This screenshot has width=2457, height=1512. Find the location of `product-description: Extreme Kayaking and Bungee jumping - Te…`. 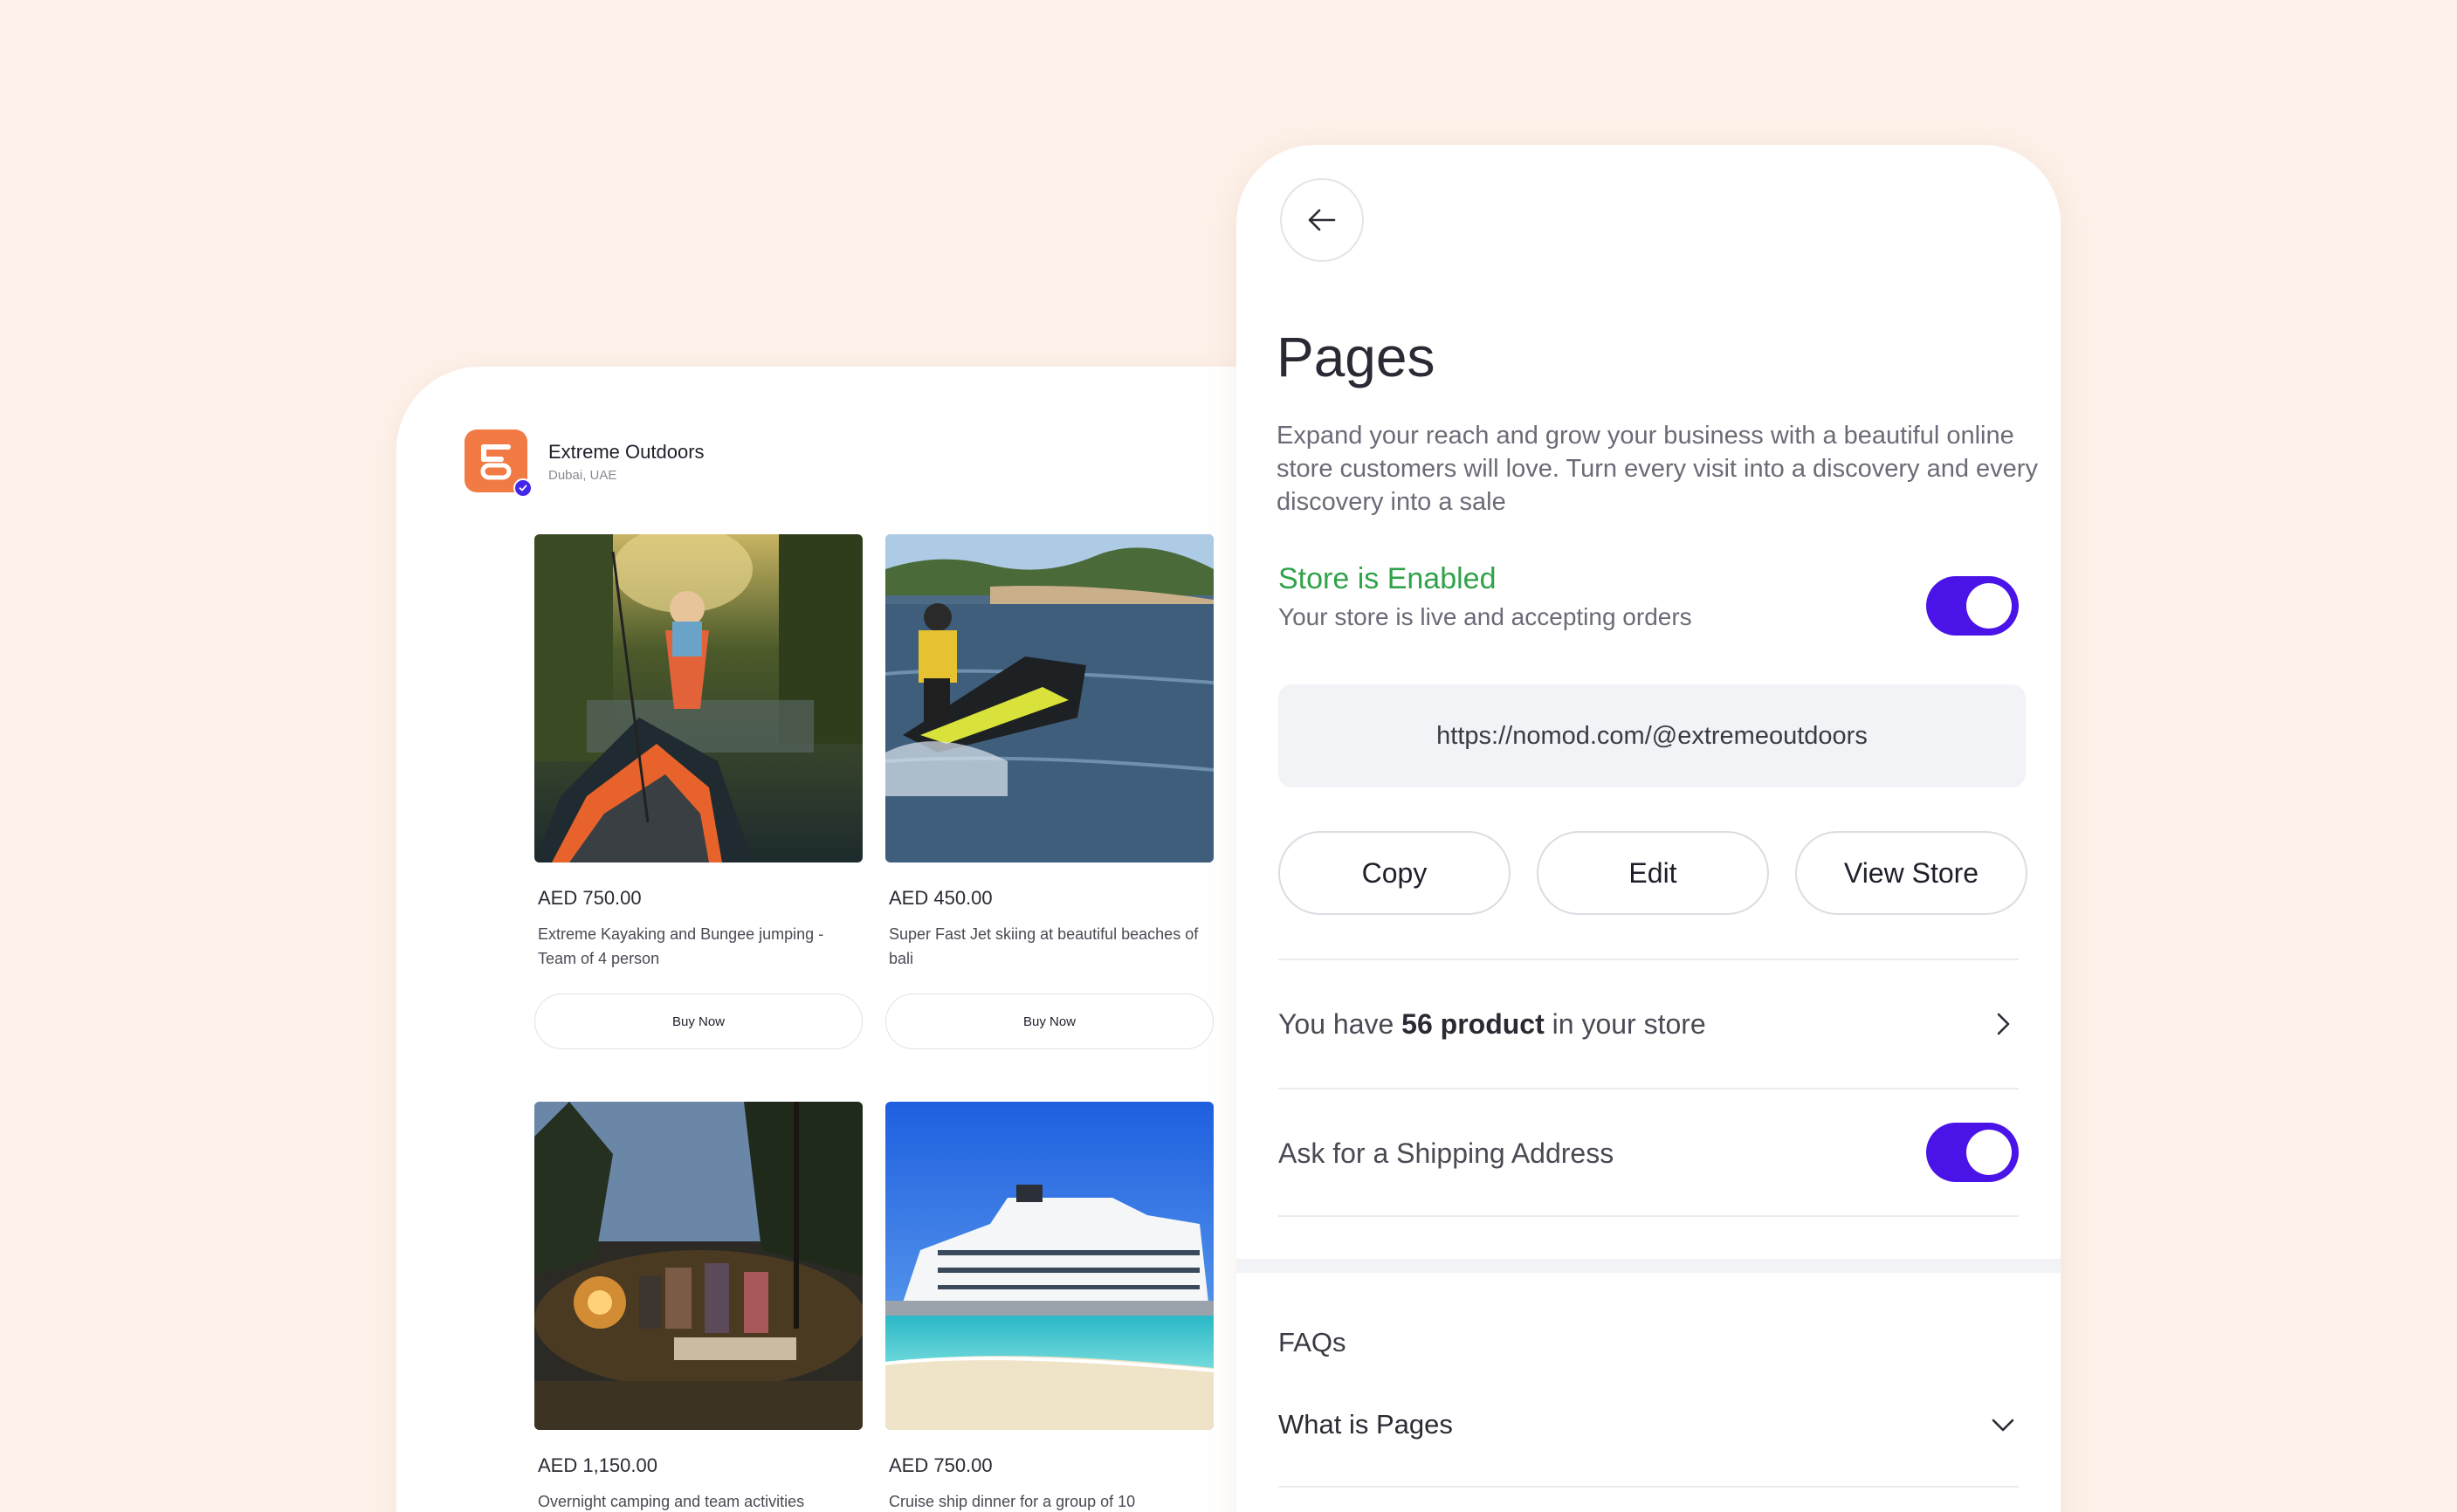

product-description: Extreme Kayaking and Bungee jumping - Te… is located at coordinates (681, 946).